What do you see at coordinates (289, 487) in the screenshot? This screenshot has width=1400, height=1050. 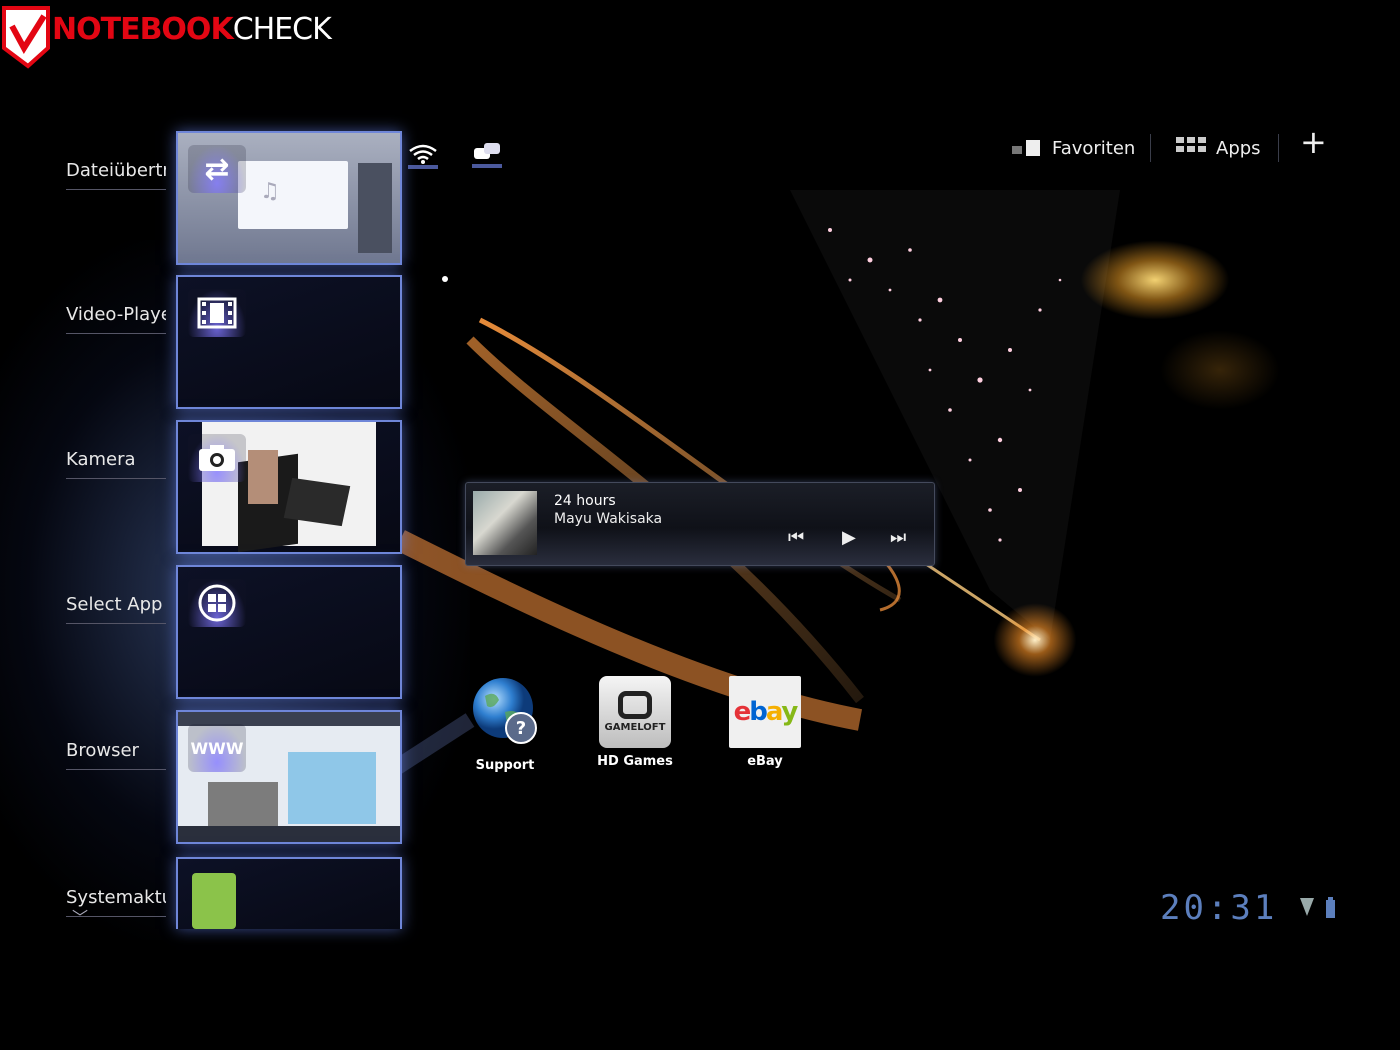 I see `recent-thumb-camera` at bounding box center [289, 487].